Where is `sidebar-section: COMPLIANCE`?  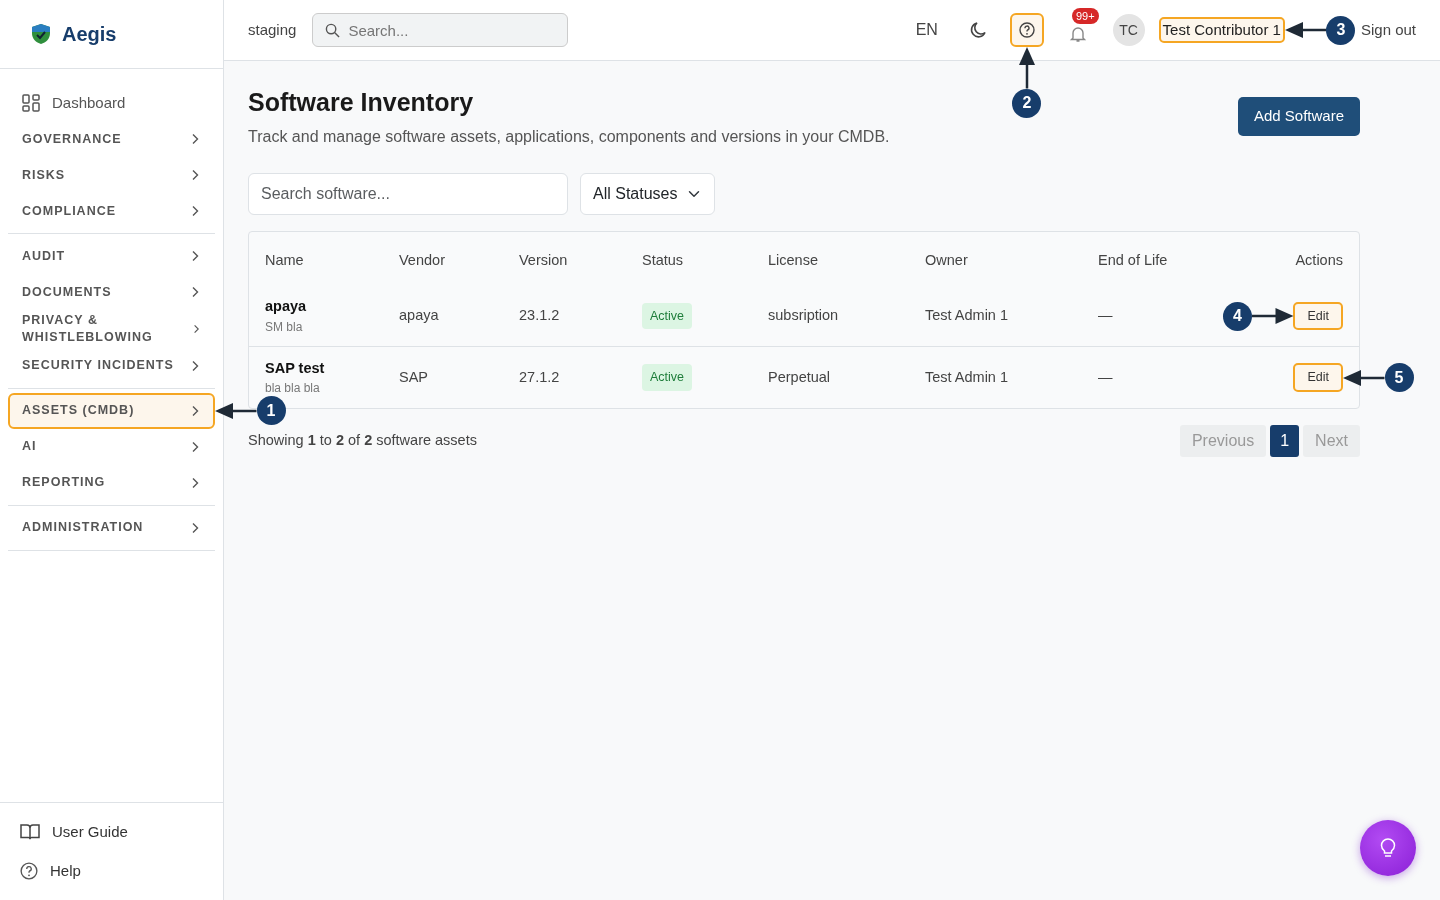
sidebar-section: COMPLIANCE is located at coordinates (111, 211).